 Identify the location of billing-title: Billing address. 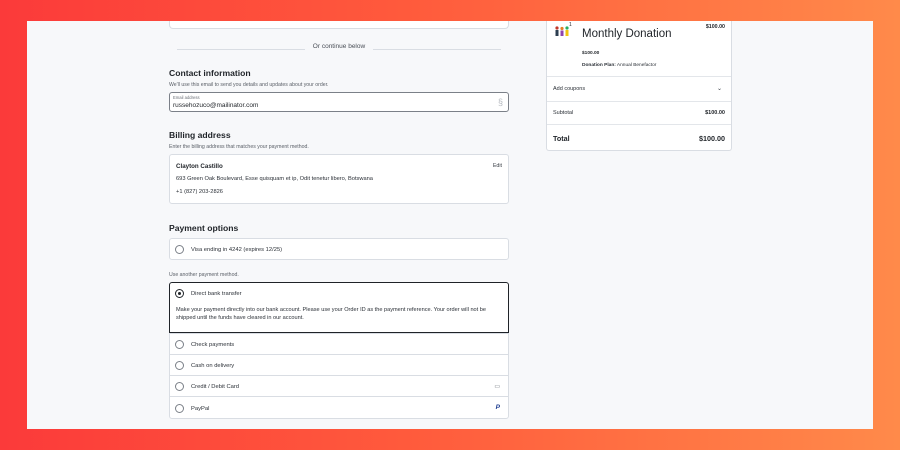
(200, 135).